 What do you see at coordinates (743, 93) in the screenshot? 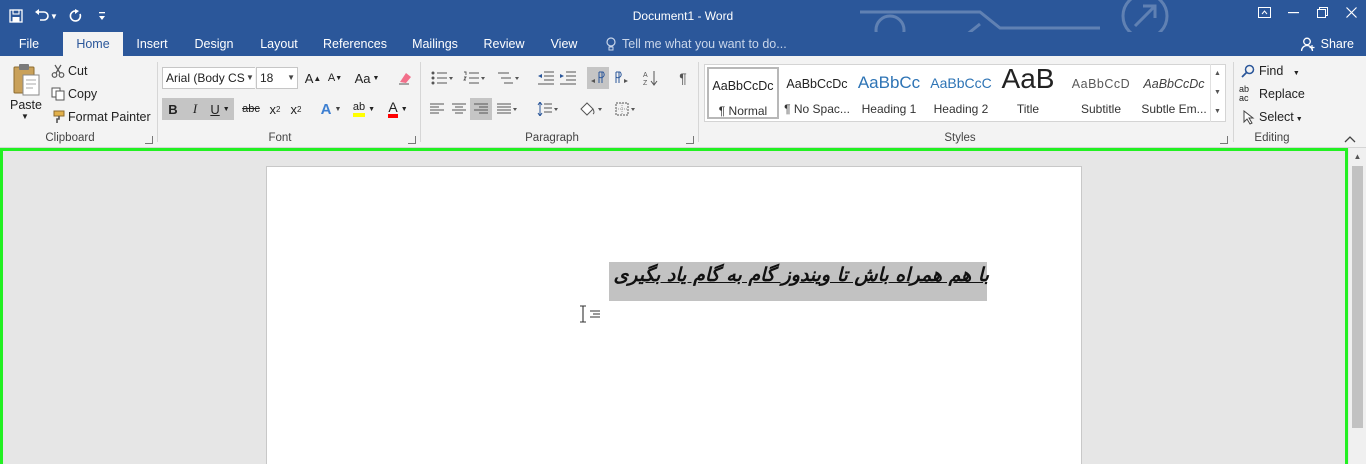
I see `style-normal: AaBbCcDc ¶ Normal` at bounding box center [743, 93].